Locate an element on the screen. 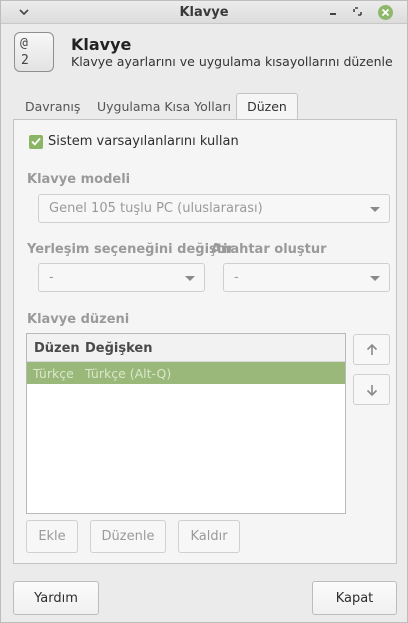 This screenshot has width=408, height=623. column-header-layout: Düzen is located at coordinates (57, 348).